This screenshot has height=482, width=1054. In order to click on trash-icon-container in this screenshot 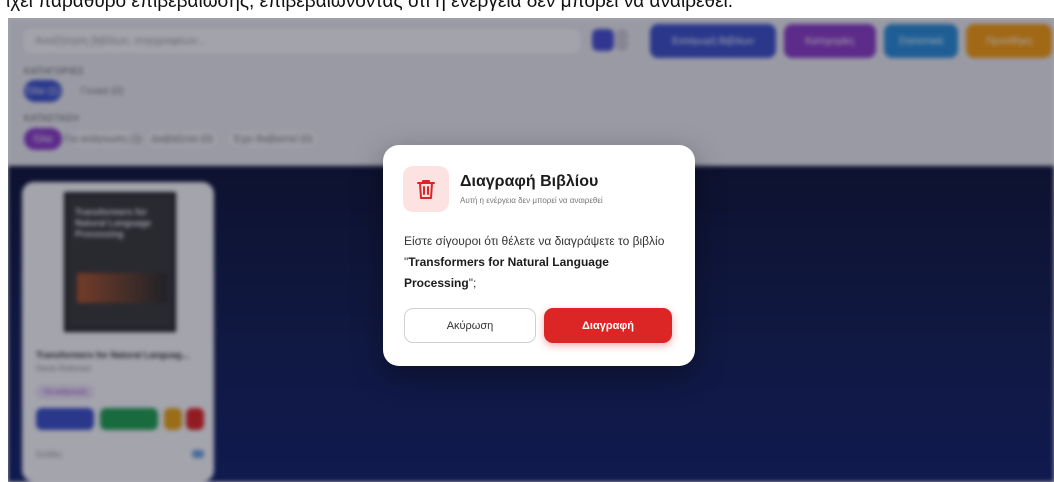, I will do `click(426, 189)`.